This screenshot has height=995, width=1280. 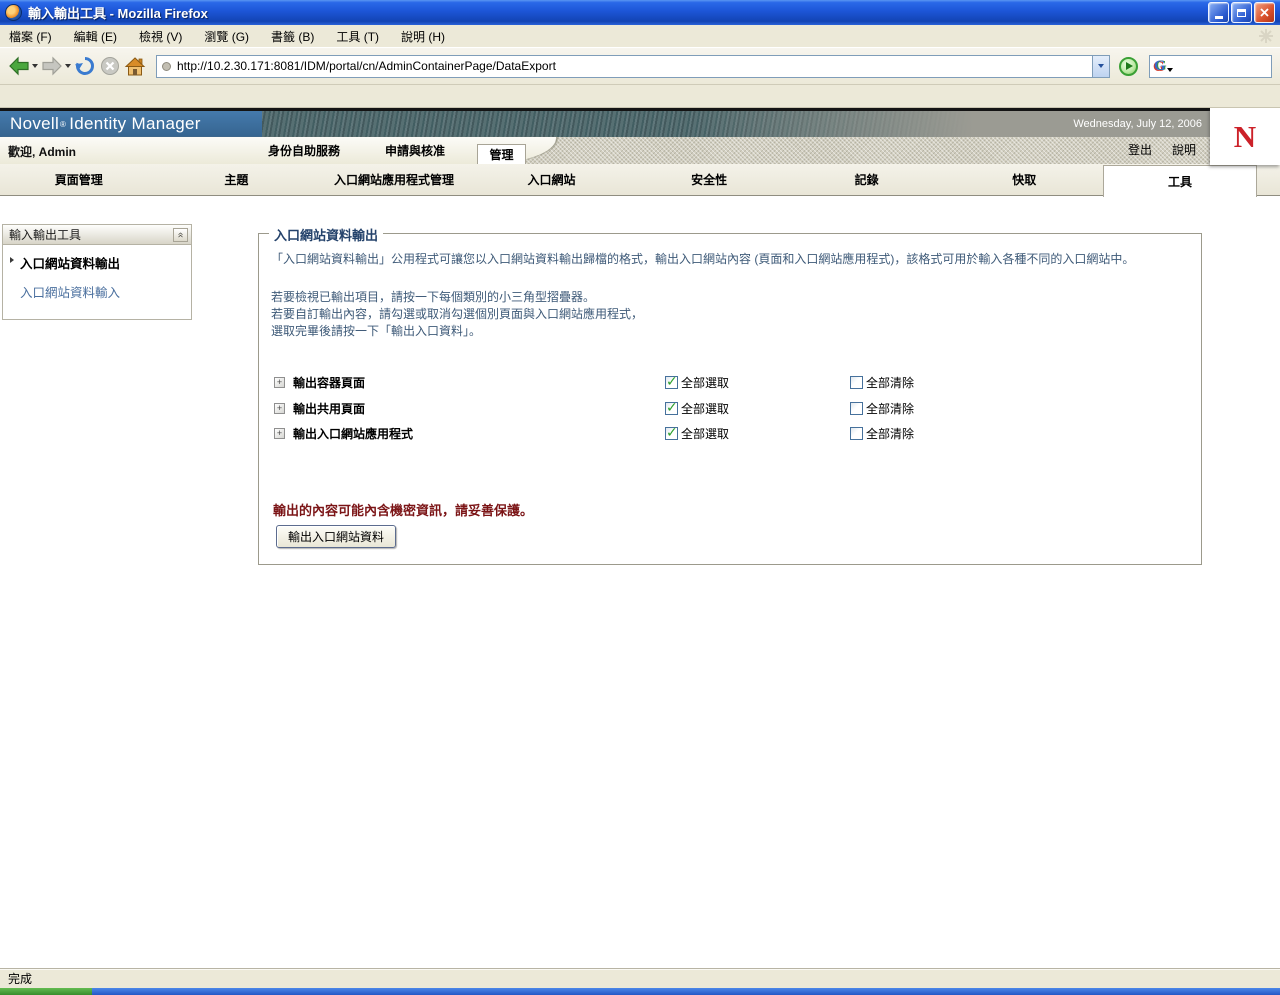 I want to click on subtab-security: 安全性, so click(x=709, y=179).